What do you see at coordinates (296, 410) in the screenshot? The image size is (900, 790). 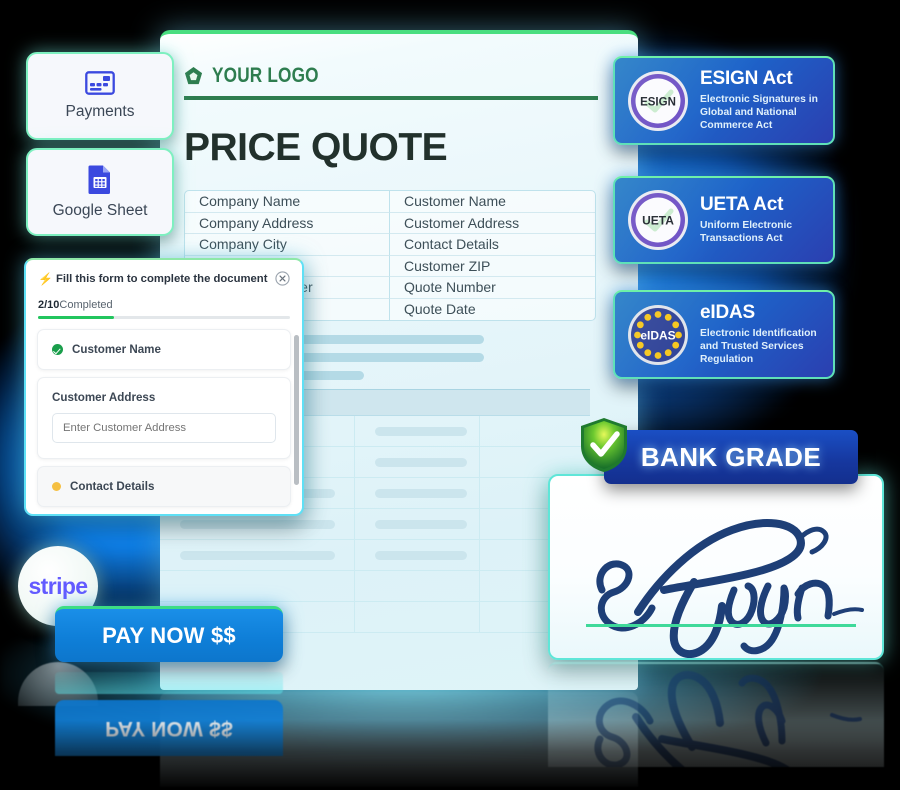 I see `form-scrollbar` at bounding box center [296, 410].